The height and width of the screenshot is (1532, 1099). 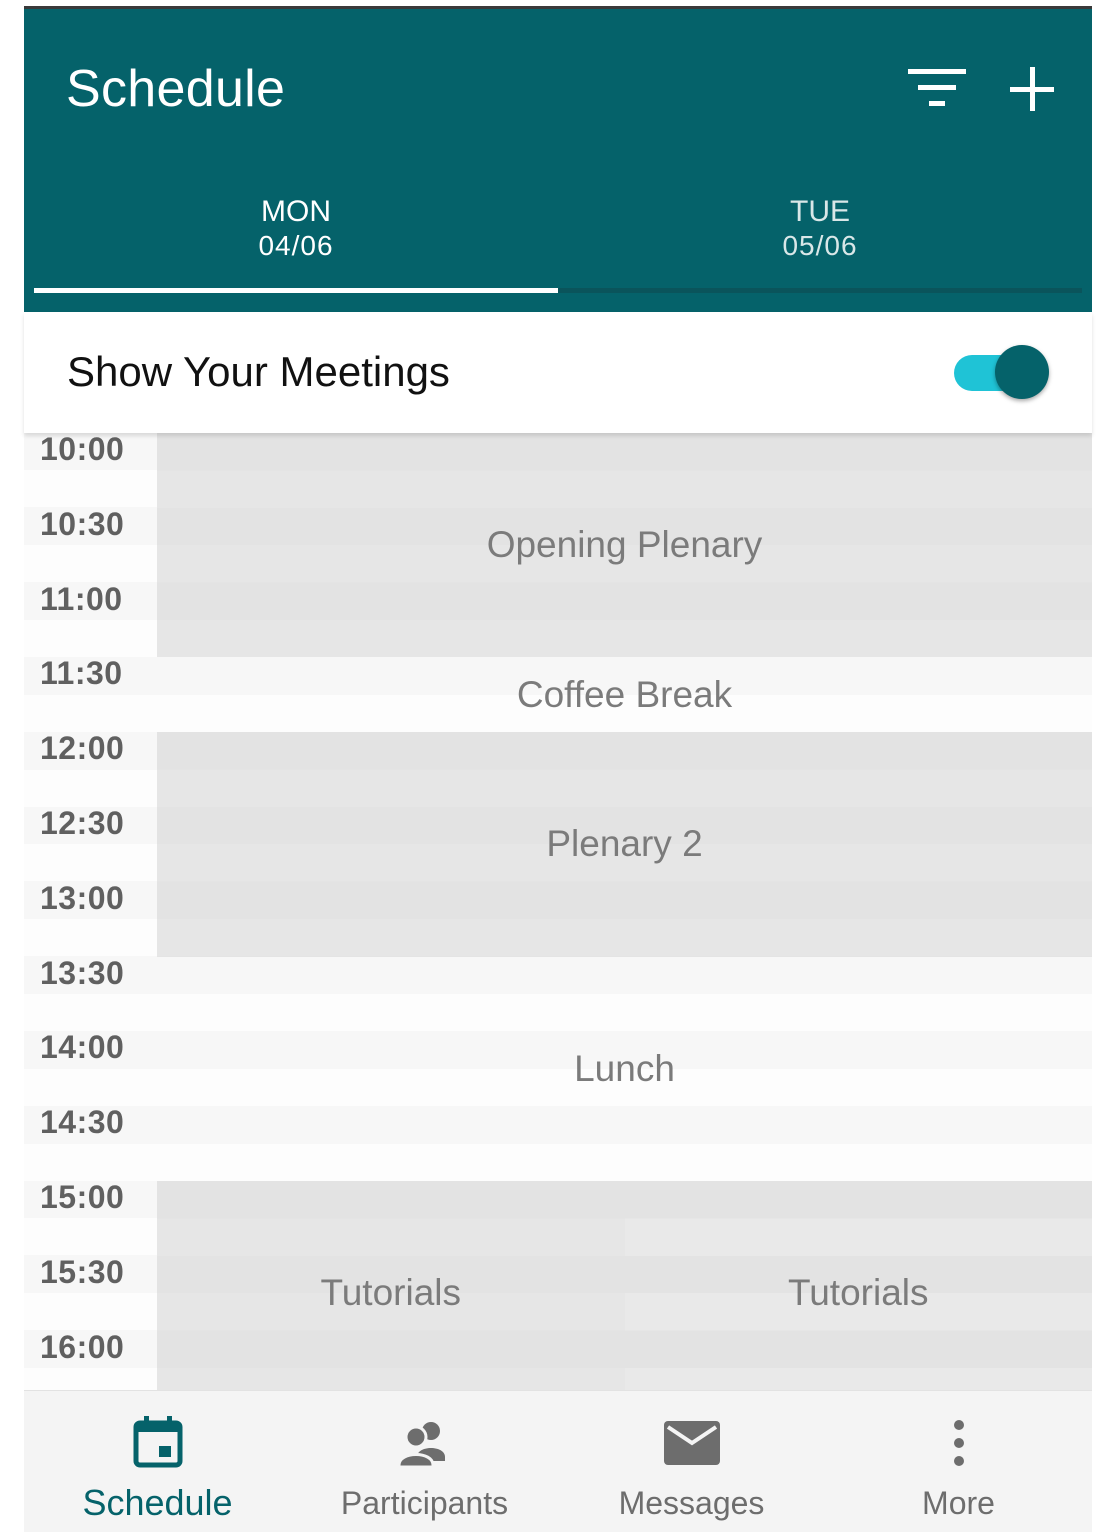 I want to click on nav-label: Messages, so click(x=691, y=1503).